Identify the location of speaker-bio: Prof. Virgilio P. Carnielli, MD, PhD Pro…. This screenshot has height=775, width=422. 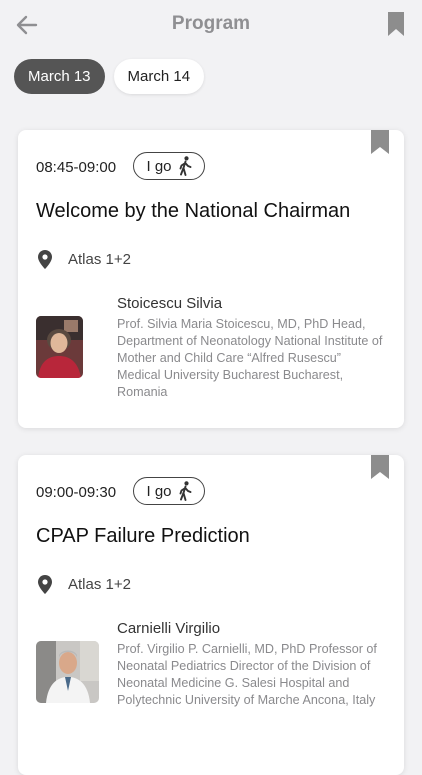
(247, 674).